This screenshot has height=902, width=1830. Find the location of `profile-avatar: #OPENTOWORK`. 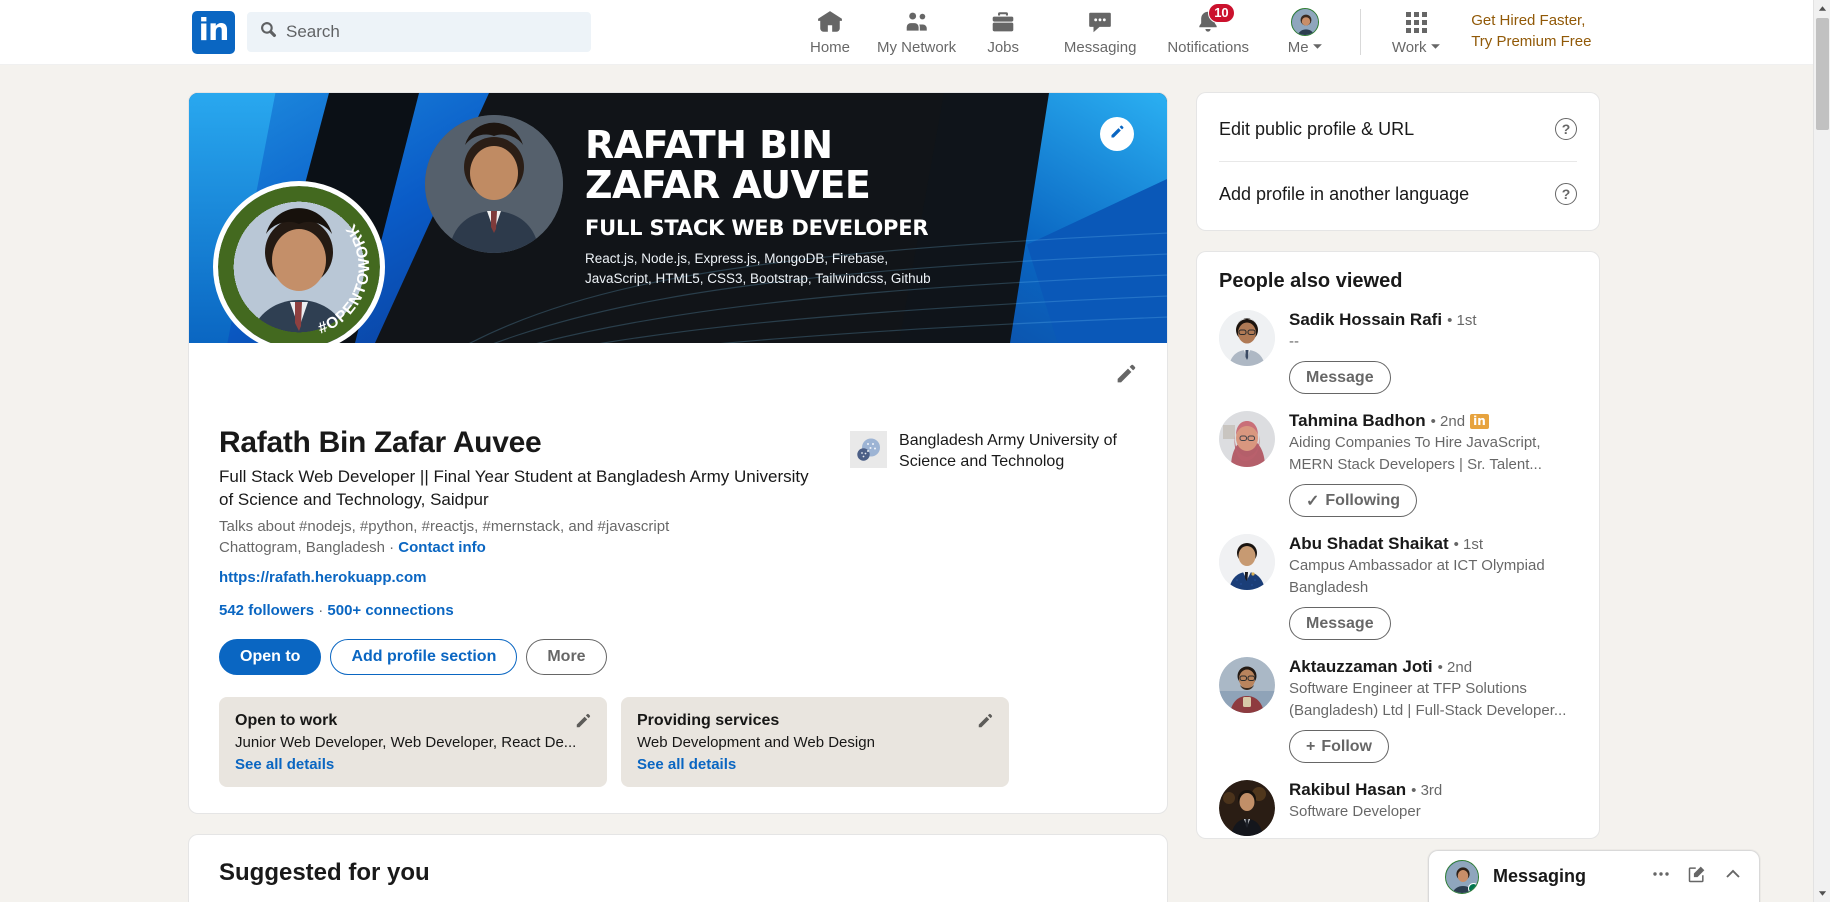

profile-avatar: #OPENTOWORK is located at coordinates (299, 262).